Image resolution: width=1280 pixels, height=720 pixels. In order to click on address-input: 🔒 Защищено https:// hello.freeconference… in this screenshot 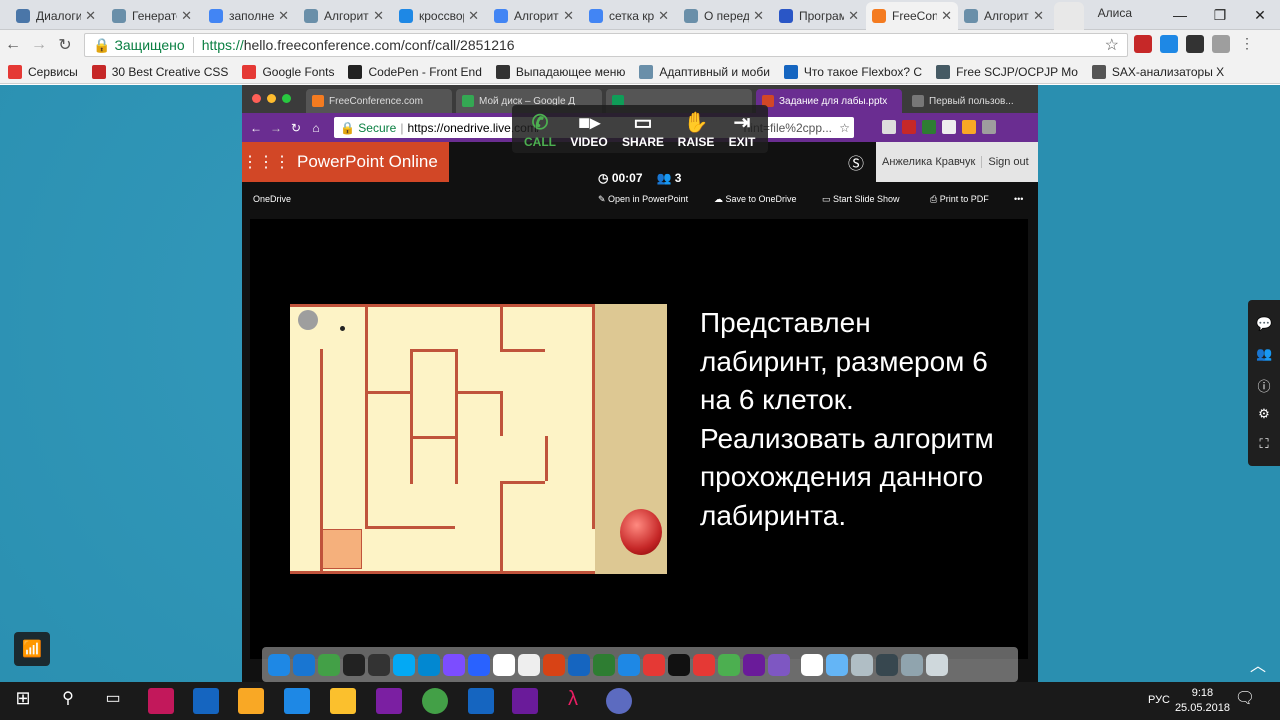, I will do `click(606, 45)`.